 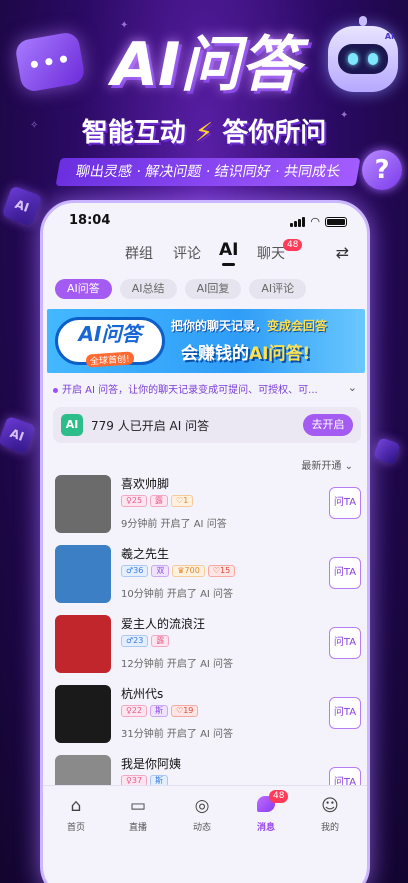 What do you see at coordinates (329, 828) in the screenshot?
I see `tab-profile-label: 我的` at bounding box center [329, 828].